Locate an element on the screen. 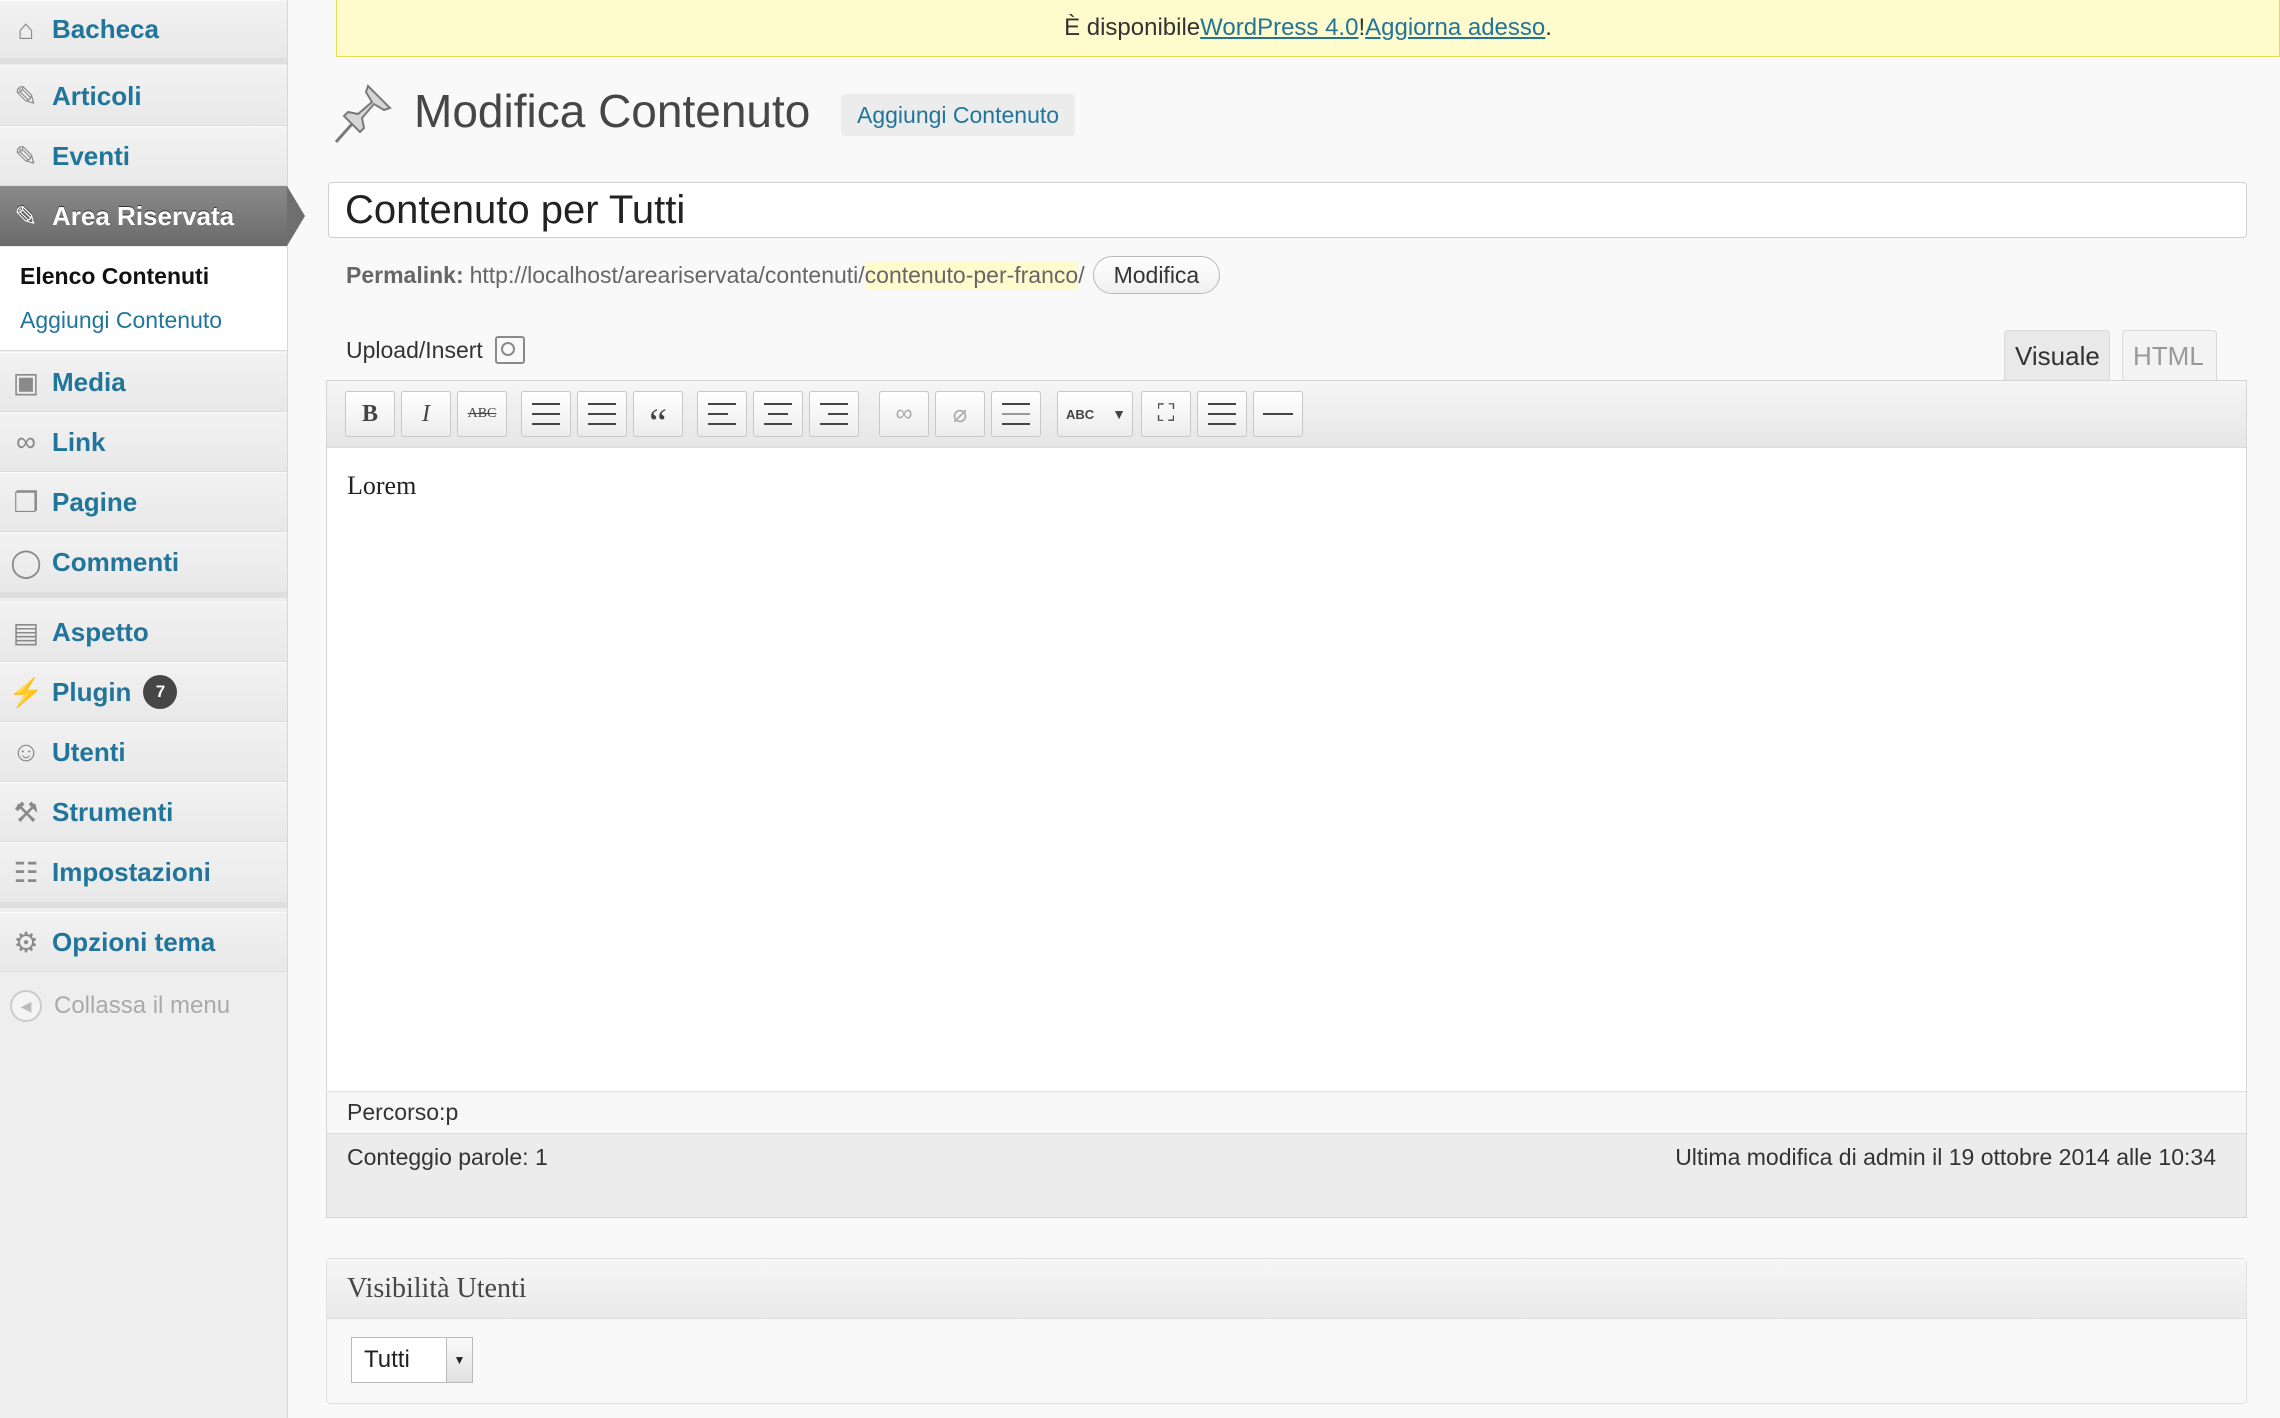 This screenshot has width=2280, height=1418. numbered-list-button is located at coordinates (602, 414).